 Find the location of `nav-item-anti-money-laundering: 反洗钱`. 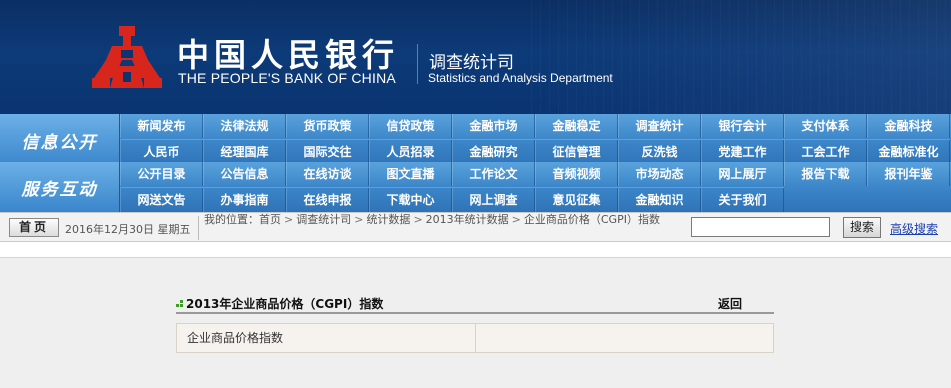

nav-item-anti-money-laundering: 反洗钱 is located at coordinates (659, 152).